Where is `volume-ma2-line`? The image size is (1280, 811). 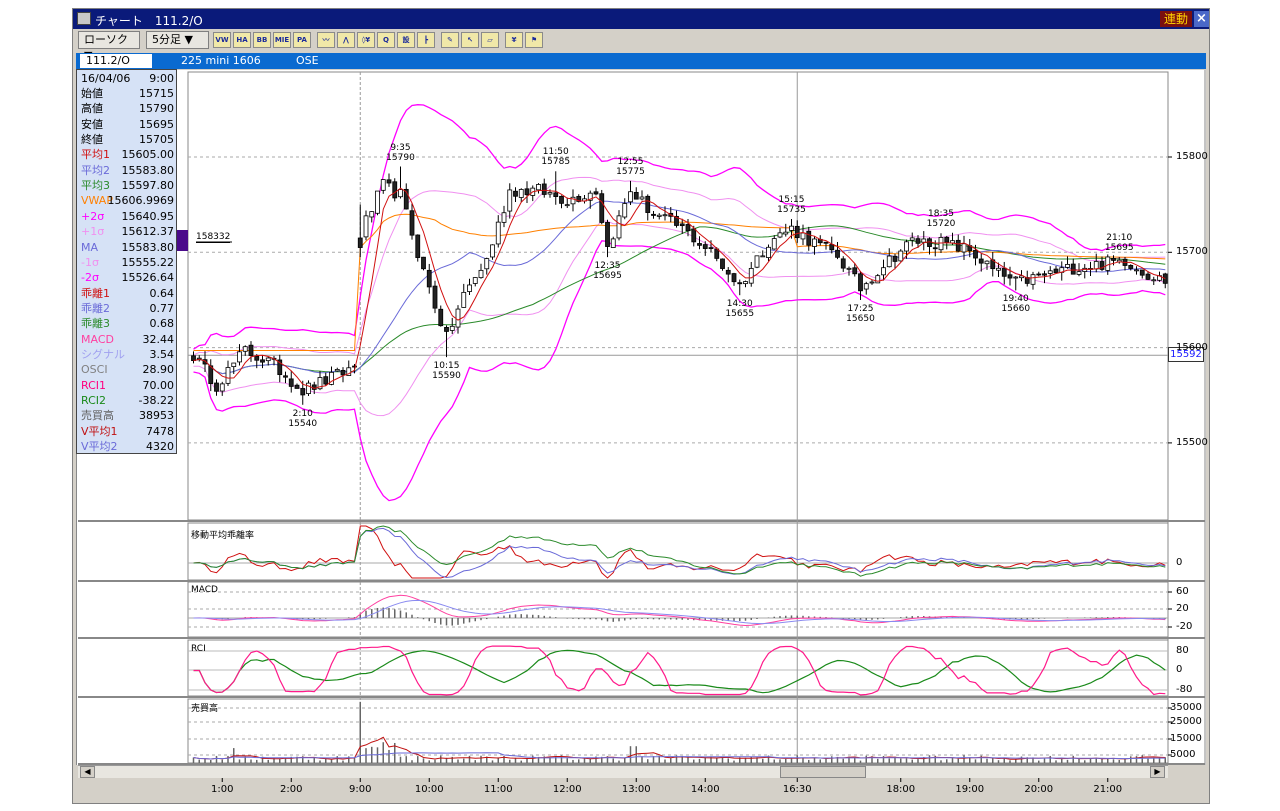
volume-ma2-line is located at coordinates (679, 756).